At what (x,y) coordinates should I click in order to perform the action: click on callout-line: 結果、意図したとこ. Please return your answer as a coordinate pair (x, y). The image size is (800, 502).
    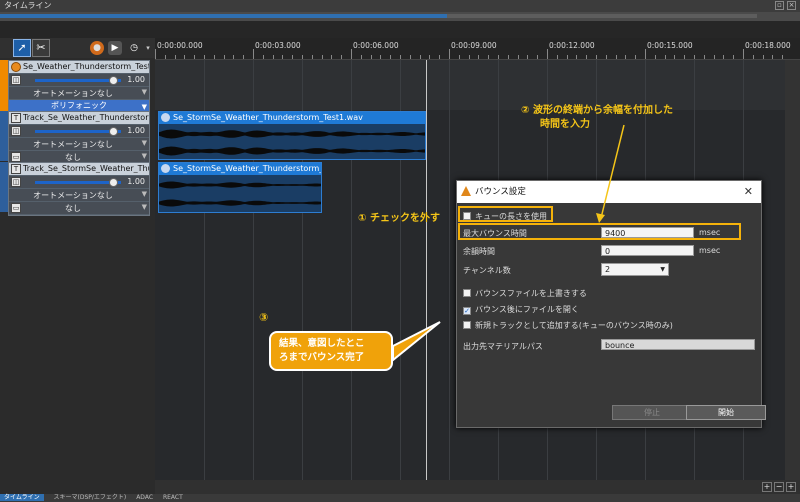
    Looking at the image, I should click on (322, 343).